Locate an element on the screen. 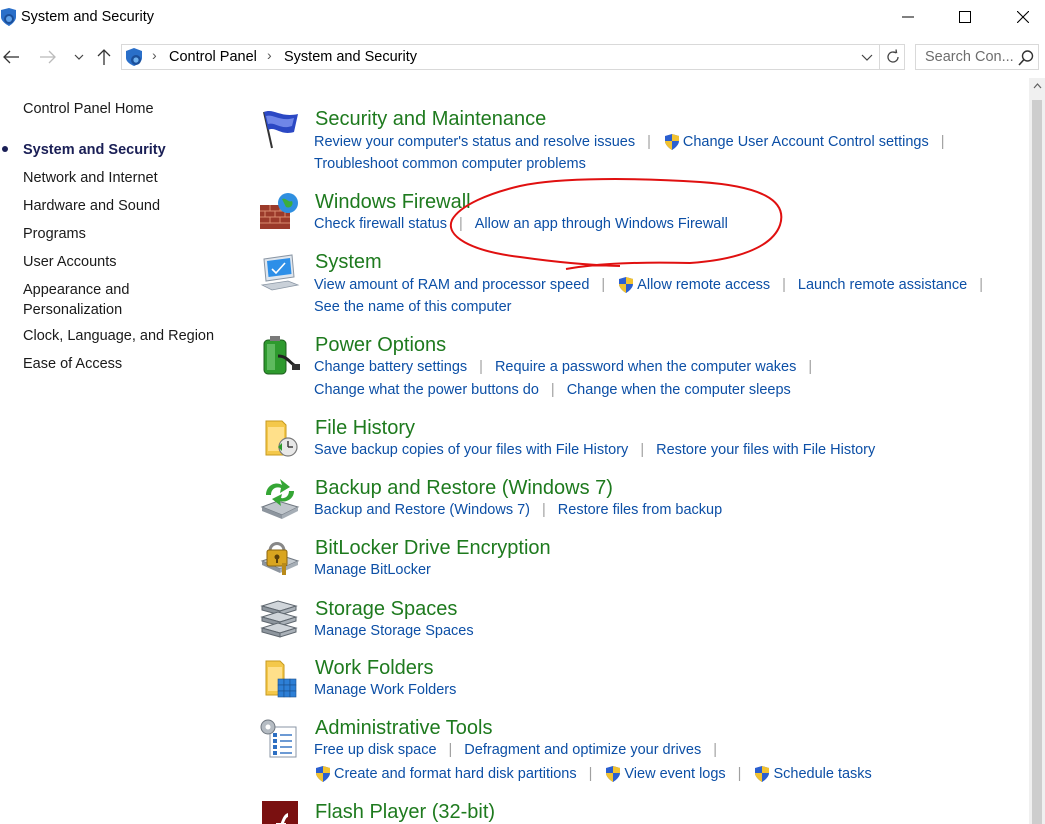 This screenshot has height=824, width=1045. control-panel-icon is located at coordinates (8, 17).